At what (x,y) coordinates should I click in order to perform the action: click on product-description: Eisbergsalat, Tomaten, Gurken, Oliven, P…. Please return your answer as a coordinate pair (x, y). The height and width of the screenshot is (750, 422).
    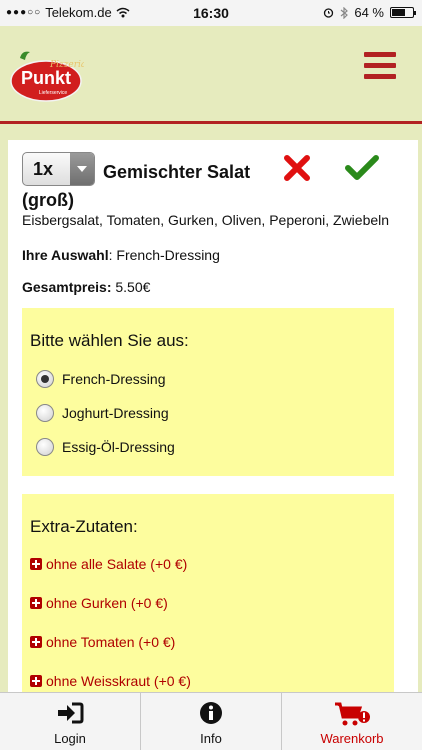
    Looking at the image, I should click on (206, 220).